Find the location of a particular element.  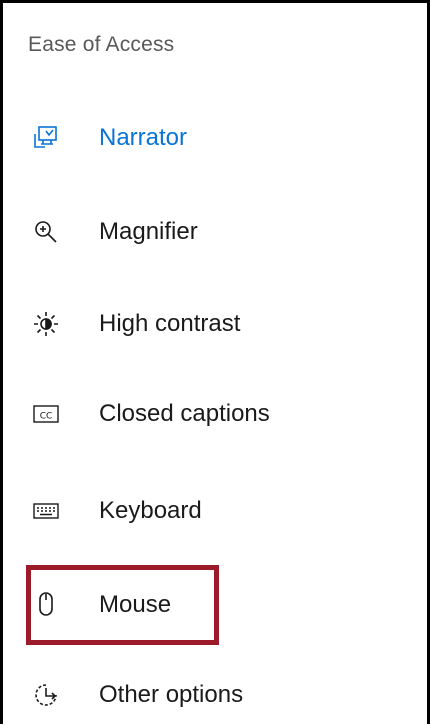

nav-item-label: Mouse is located at coordinates (135, 604).